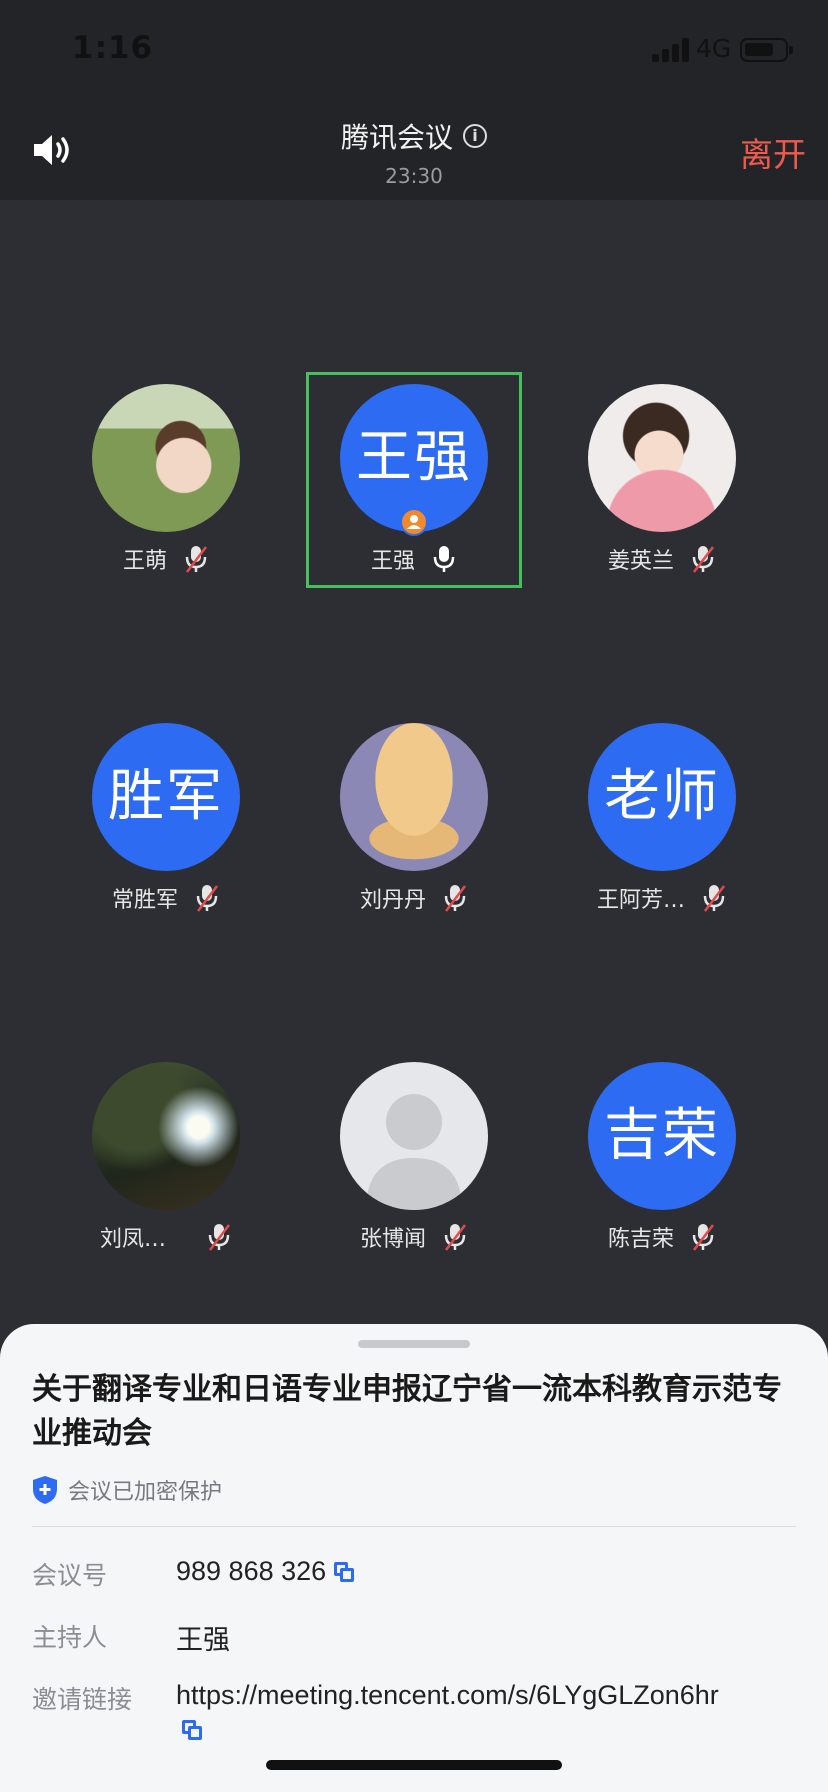 This screenshot has height=1792, width=828. What do you see at coordinates (70, 1575) in the screenshot?
I see `meeting-id-label: 会议号` at bounding box center [70, 1575].